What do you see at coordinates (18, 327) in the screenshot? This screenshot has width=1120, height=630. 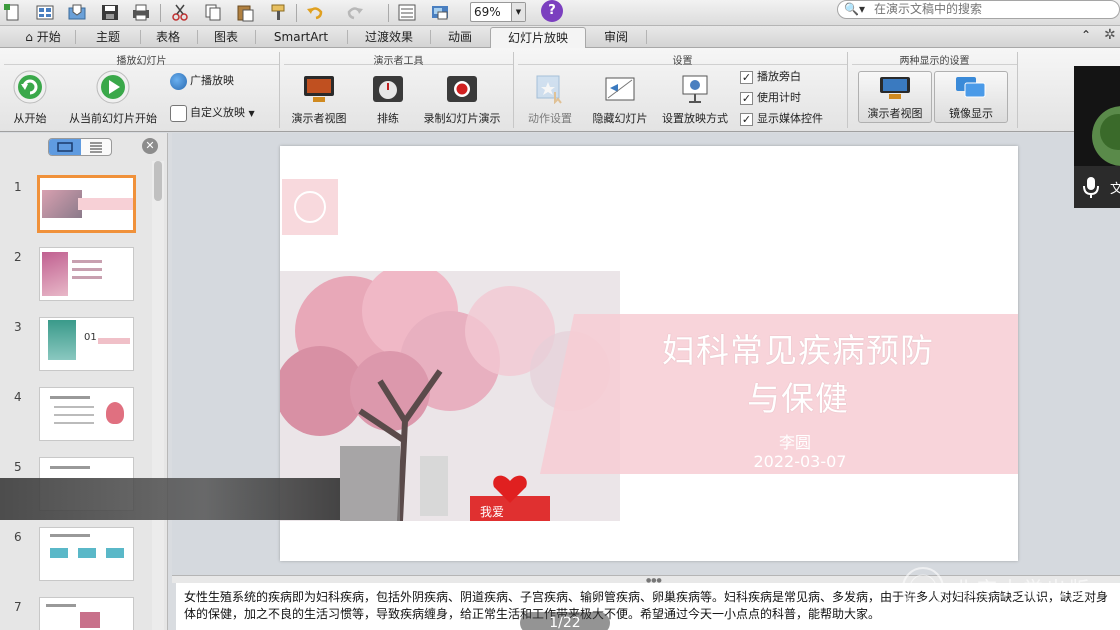 I see `slide-number: 3` at bounding box center [18, 327].